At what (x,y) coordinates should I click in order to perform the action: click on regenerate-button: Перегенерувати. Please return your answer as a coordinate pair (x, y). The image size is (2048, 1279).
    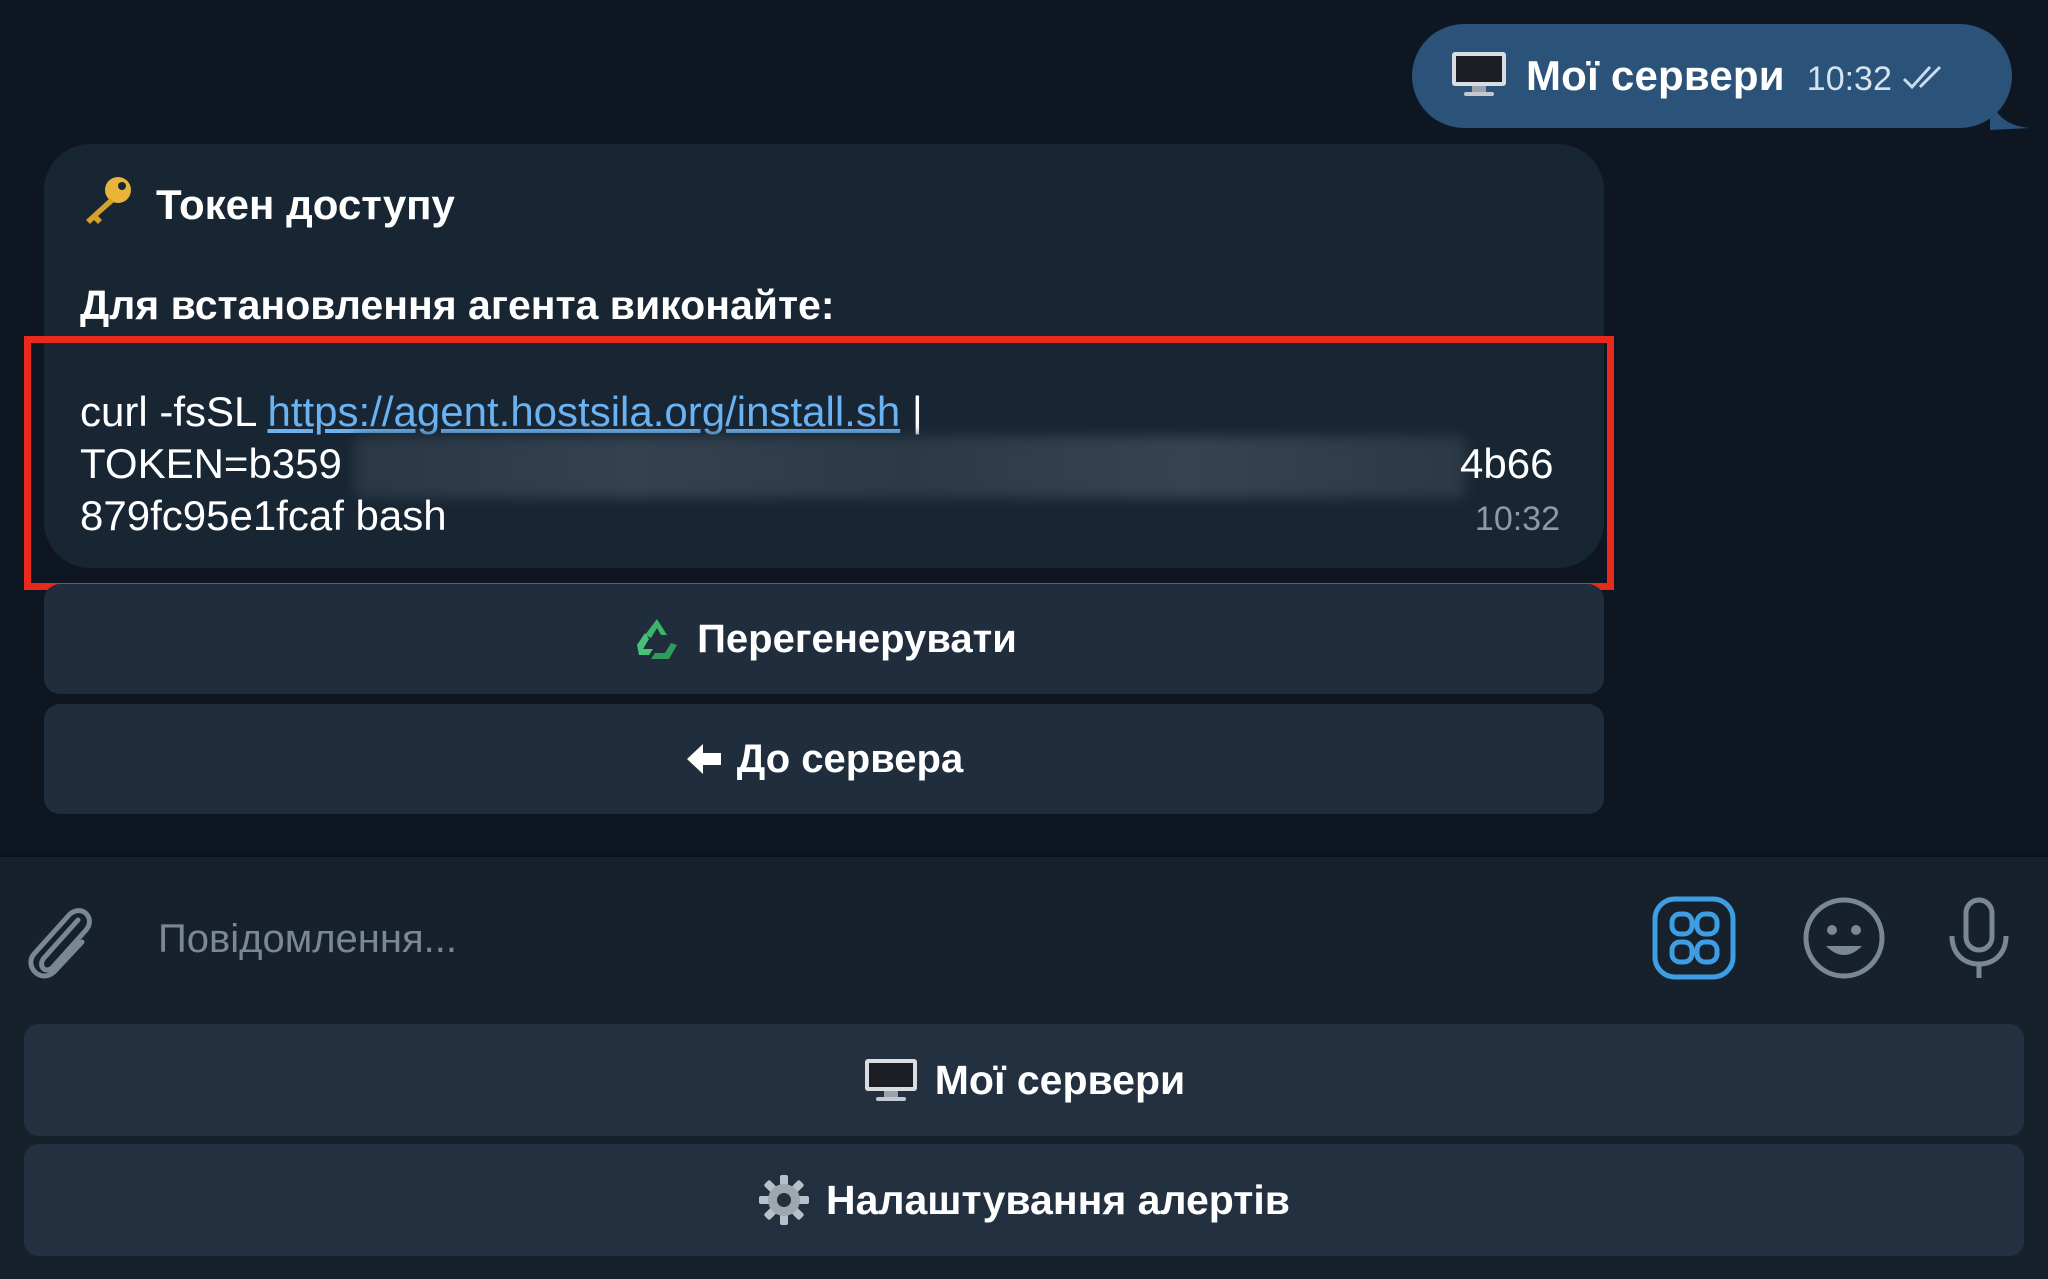
    Looking at the image, I should click on (824, 639).